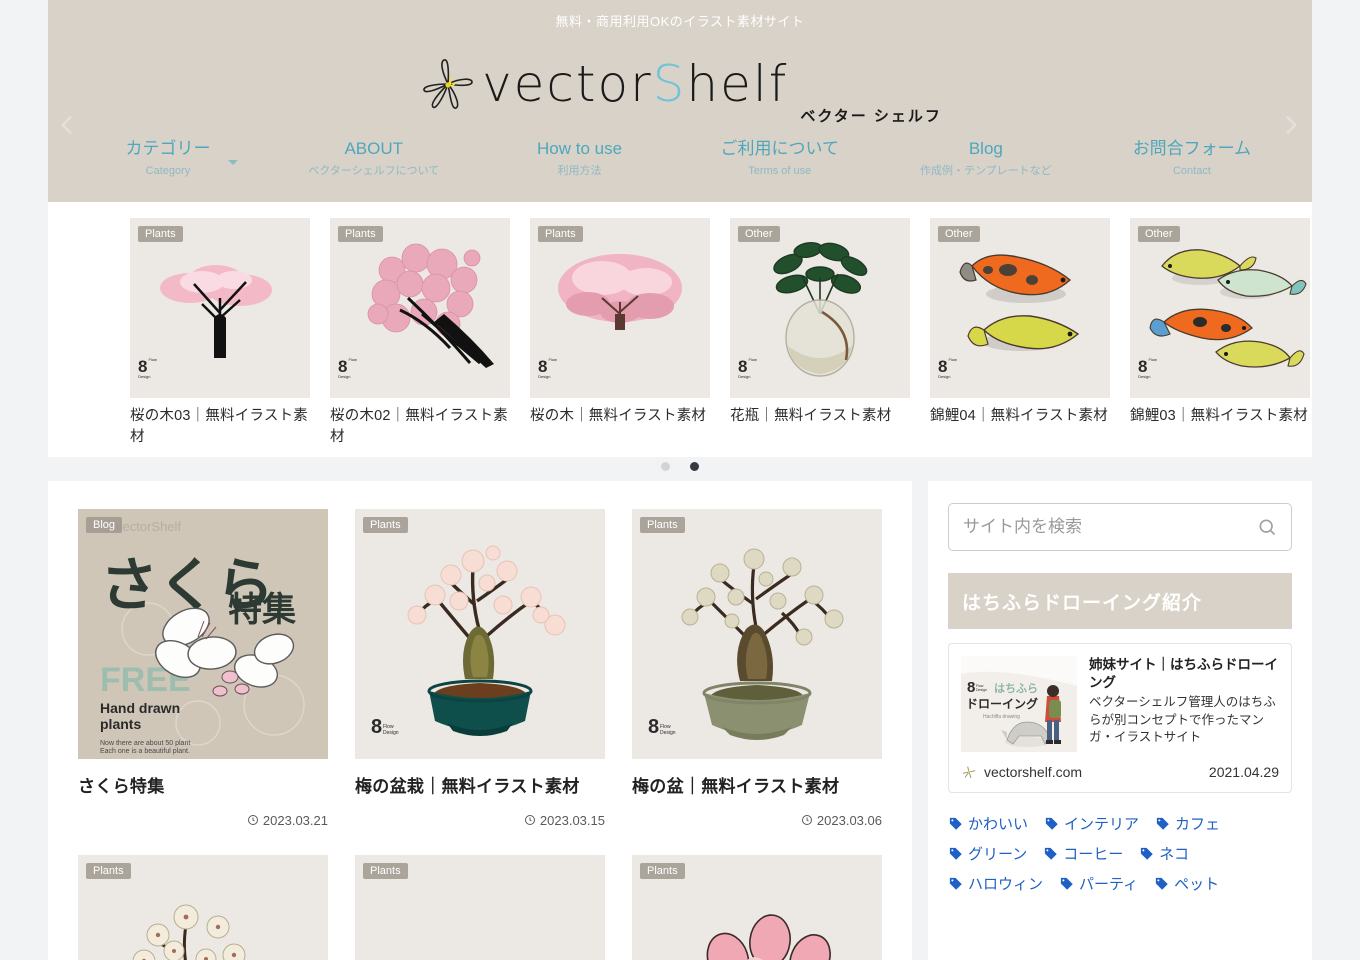 This screenshot has width=1360, height=960. I want to click on carousel-thumbnail: Other 8Flow Design, so click(1020, 308).